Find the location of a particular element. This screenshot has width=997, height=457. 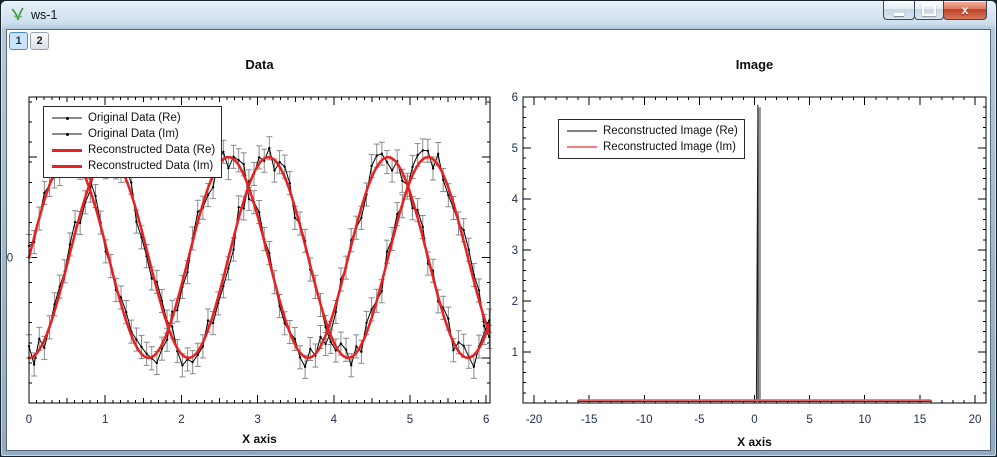

window-title: ws-1 is located at coordinates (44, 15).